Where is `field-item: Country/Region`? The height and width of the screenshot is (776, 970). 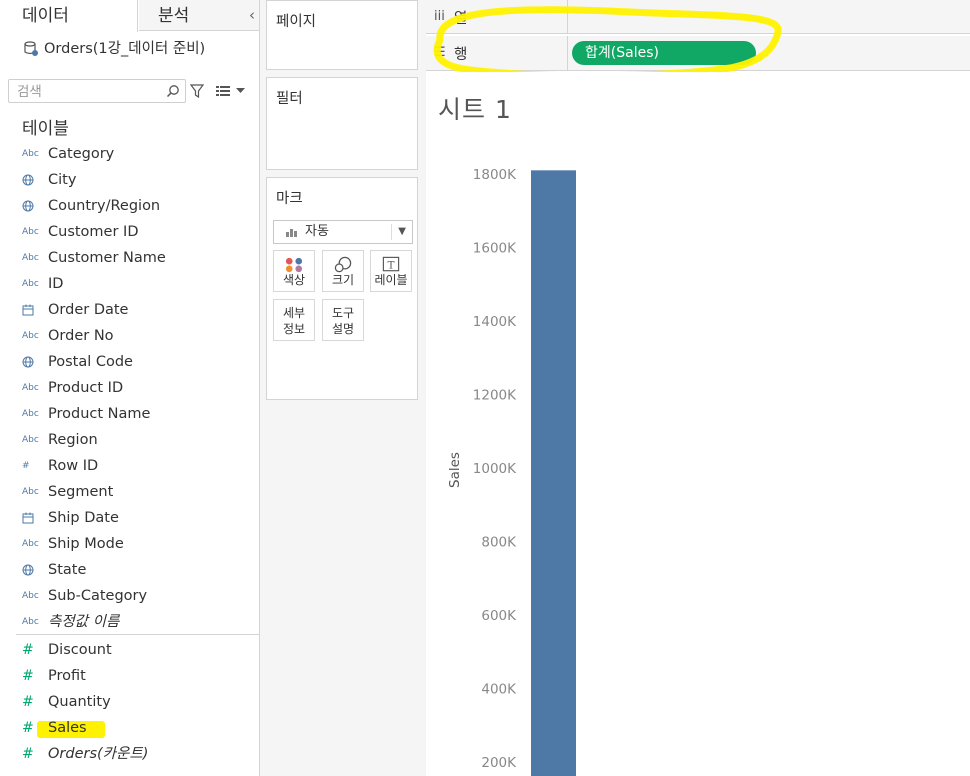 field-item: Country/Region is located at coordinates (129, 206).